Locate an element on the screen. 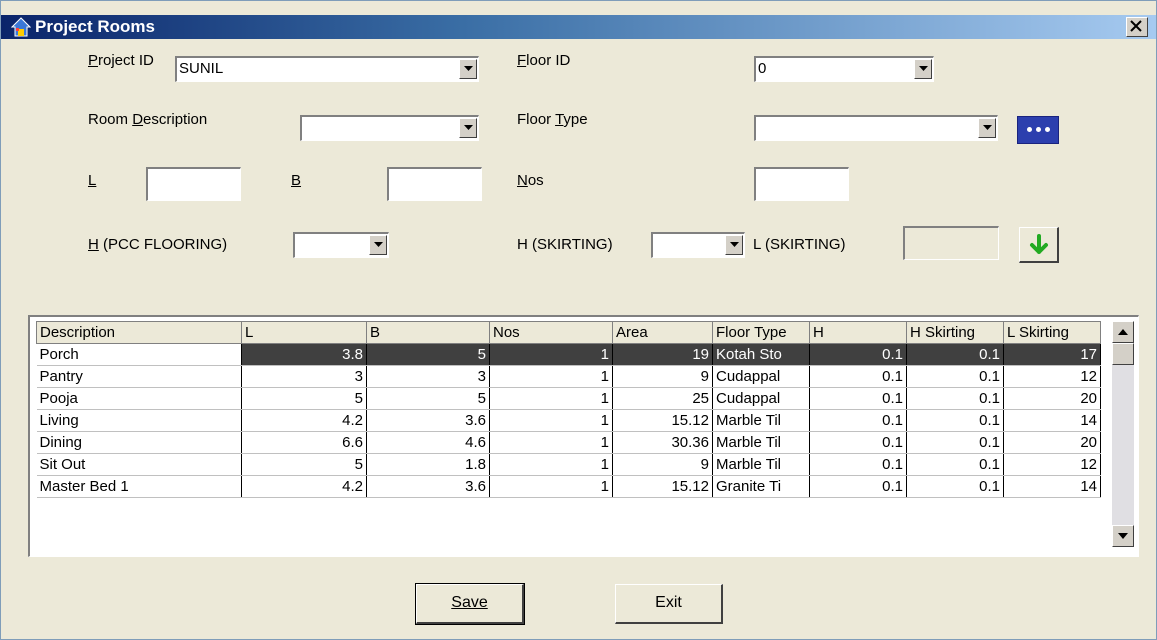  floor-id-dropdown-button is located at coordinates (923, 69).